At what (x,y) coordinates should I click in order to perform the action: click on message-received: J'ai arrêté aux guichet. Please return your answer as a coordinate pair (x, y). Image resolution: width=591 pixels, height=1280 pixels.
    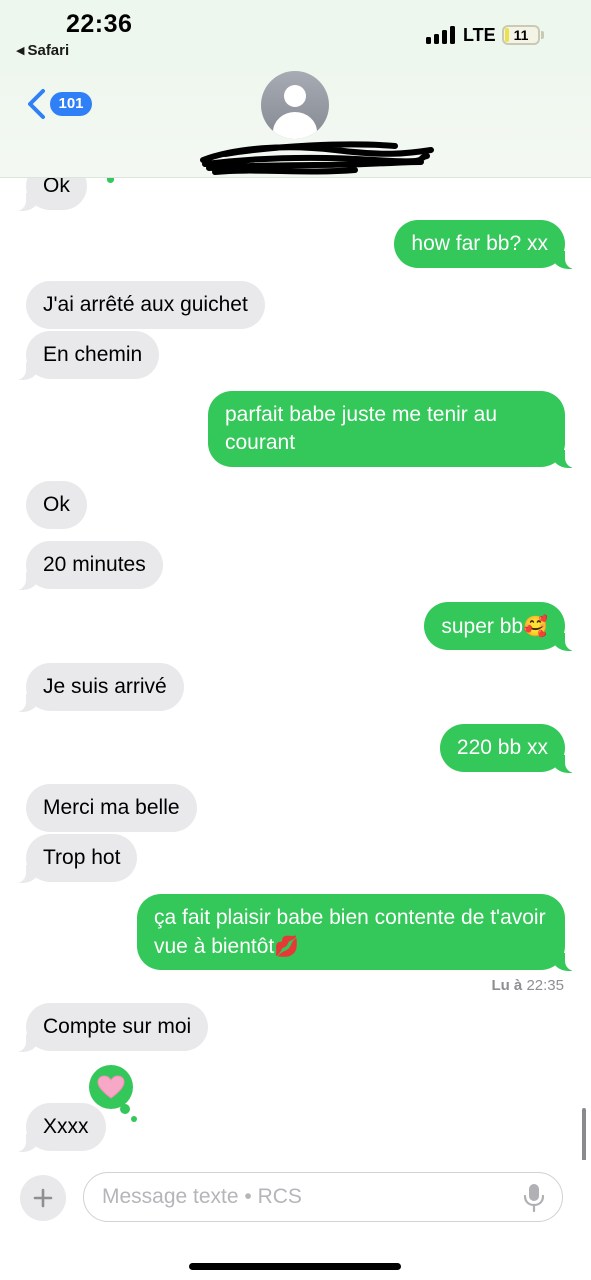
    Looking at the image, I should click on (145, 305).